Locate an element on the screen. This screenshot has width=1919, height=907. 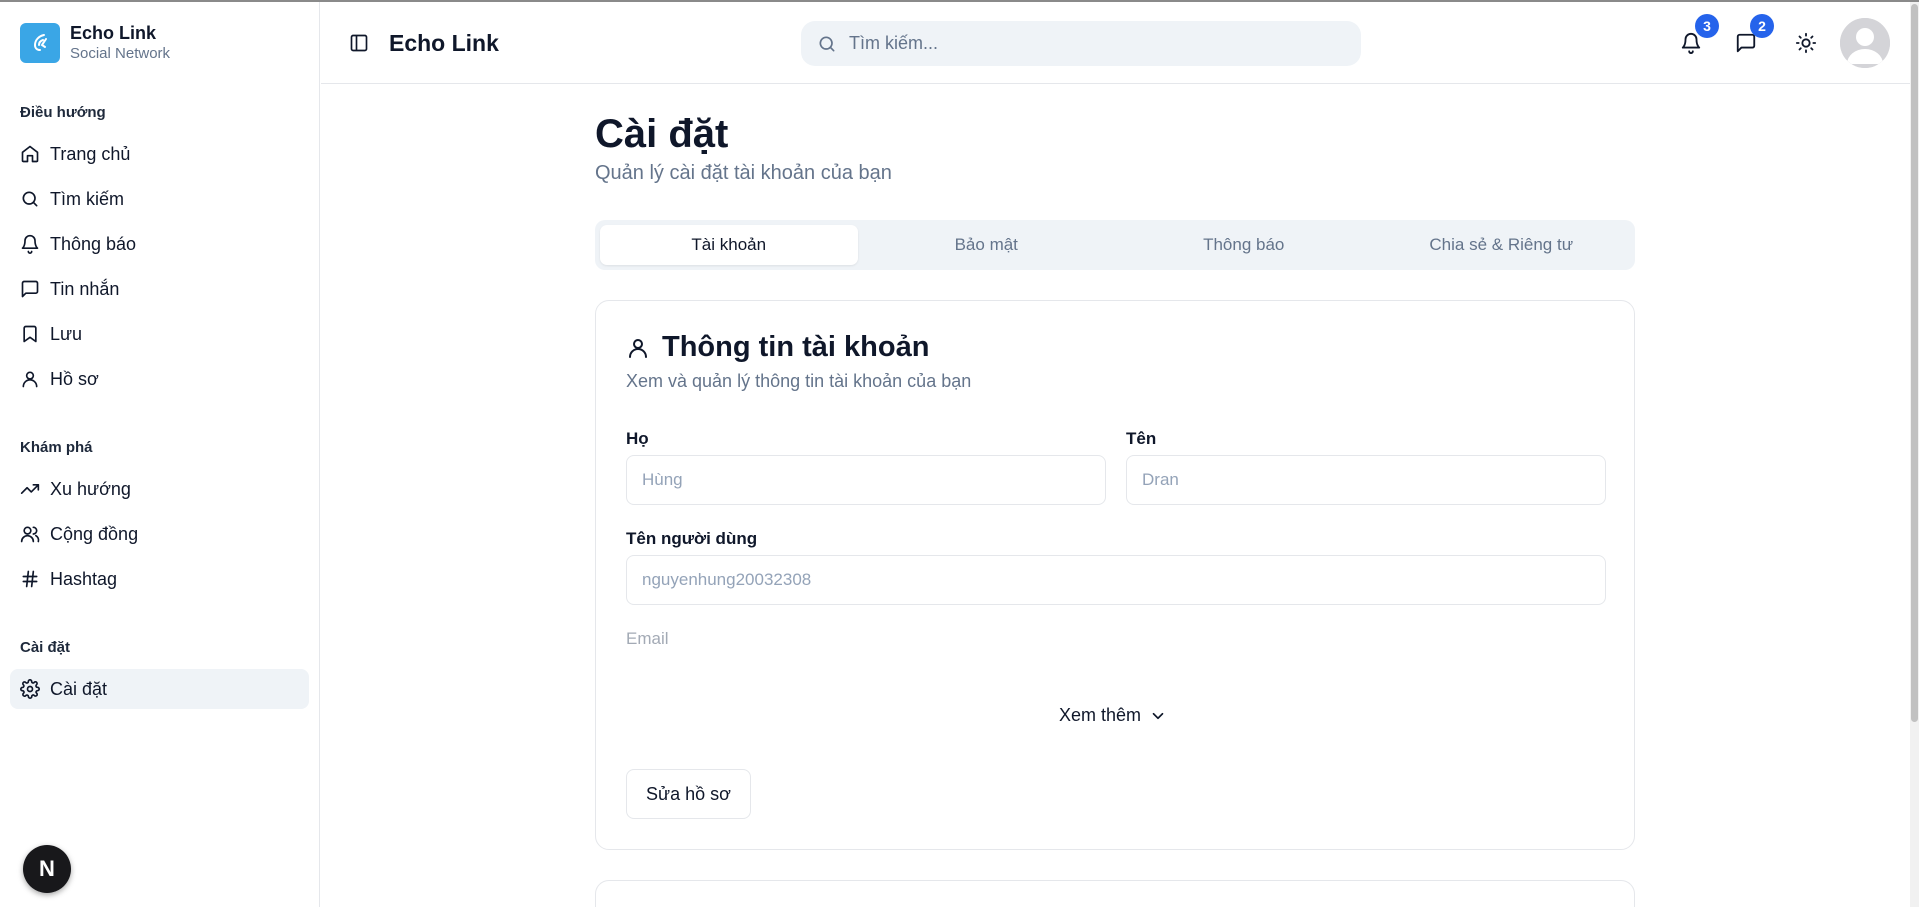
scrollbar-thumb is located at coordinates (1914, 363).